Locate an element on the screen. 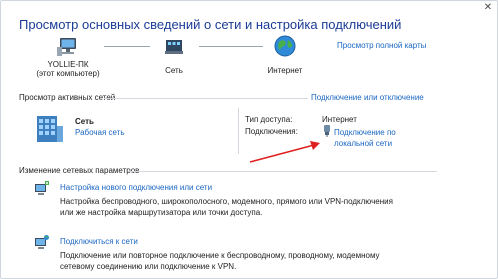 This screenshot has height=279, width=498. internet-label: Интернет is located at coordinates (285, 70).